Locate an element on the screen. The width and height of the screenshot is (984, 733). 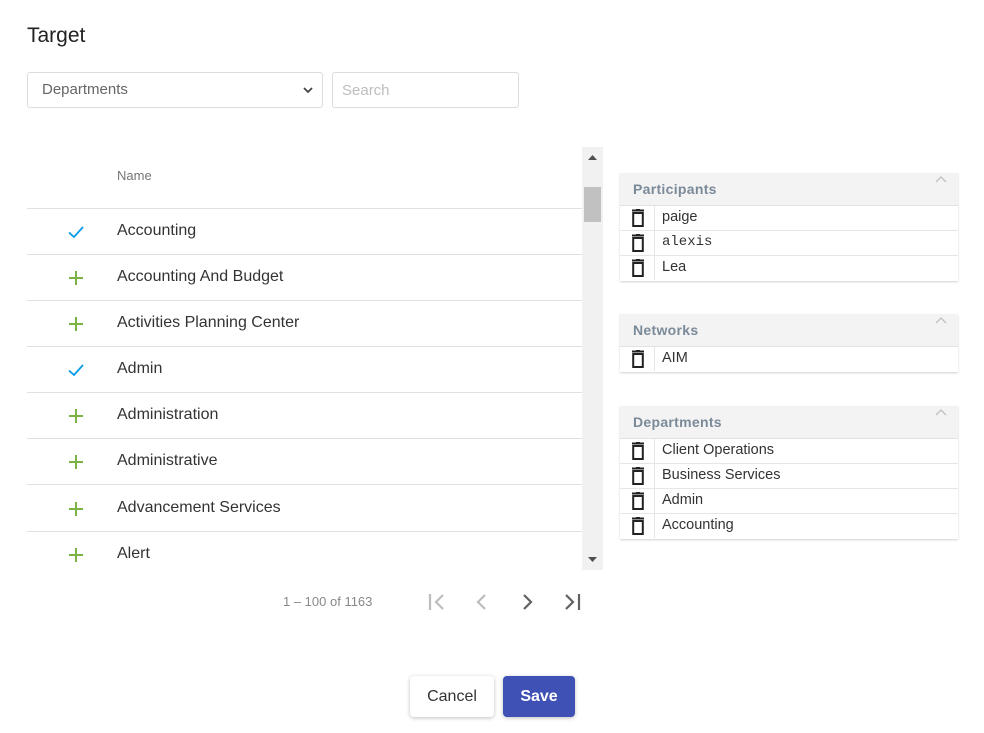
table-row: Activities Planning Center is located at coordinates (304, 324).